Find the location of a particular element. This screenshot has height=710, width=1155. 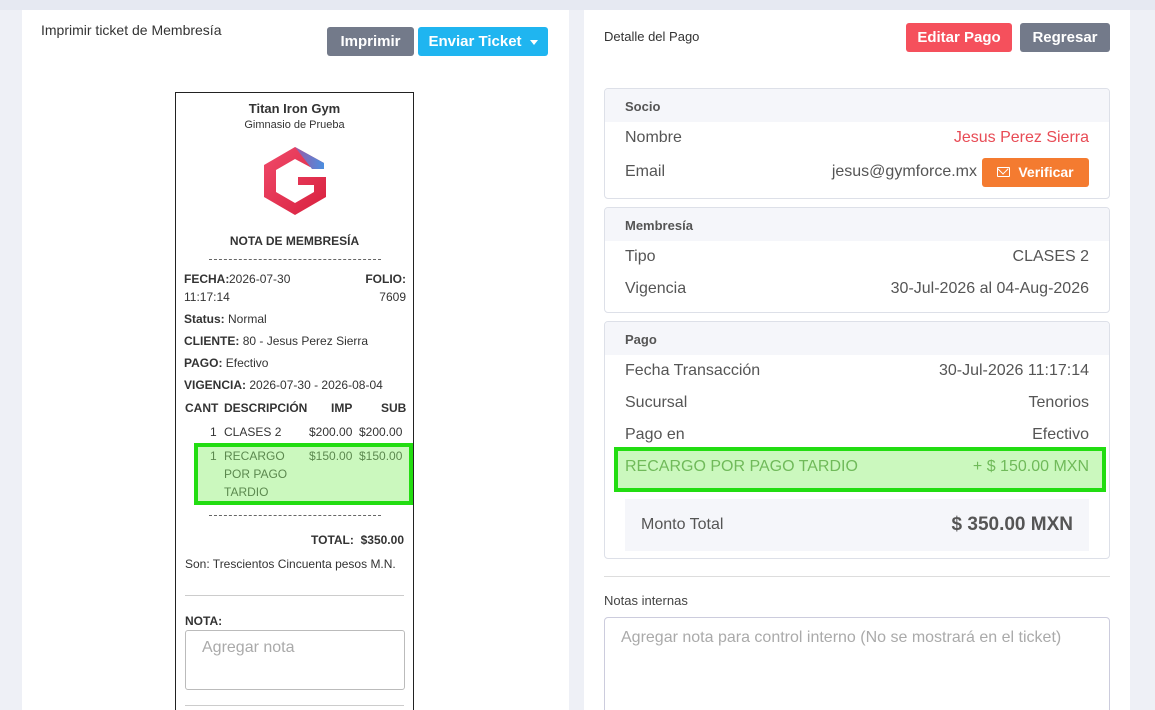

internal-notes-input is located at coordinates (857, 663).